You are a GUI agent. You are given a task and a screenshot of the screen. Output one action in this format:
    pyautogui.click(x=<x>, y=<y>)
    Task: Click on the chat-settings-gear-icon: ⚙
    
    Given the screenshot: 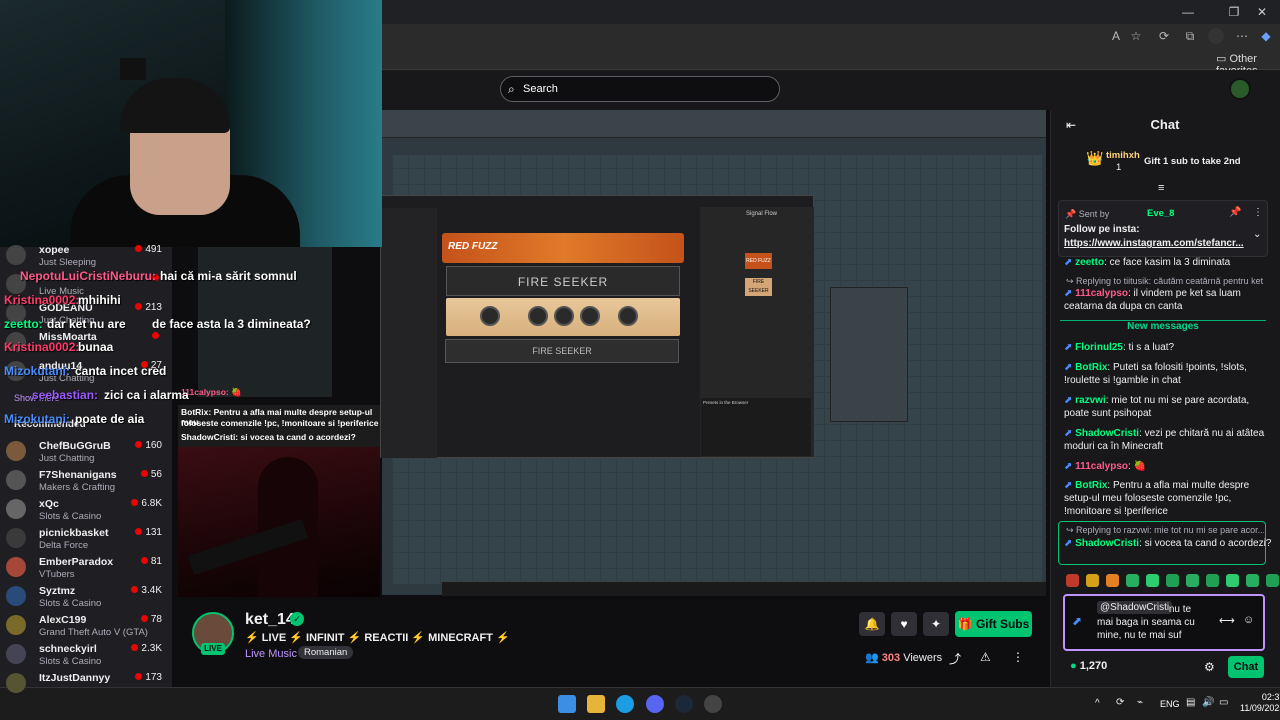 What is the action you would take?
    pyautogui.click(x=1209, y=667)
    